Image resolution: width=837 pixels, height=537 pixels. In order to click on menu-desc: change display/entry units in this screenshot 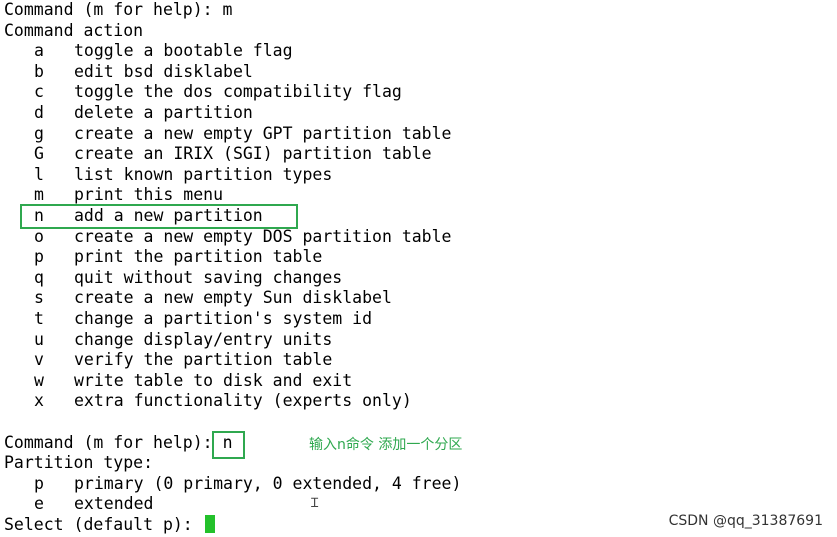, I will do `click(203, 339)`.